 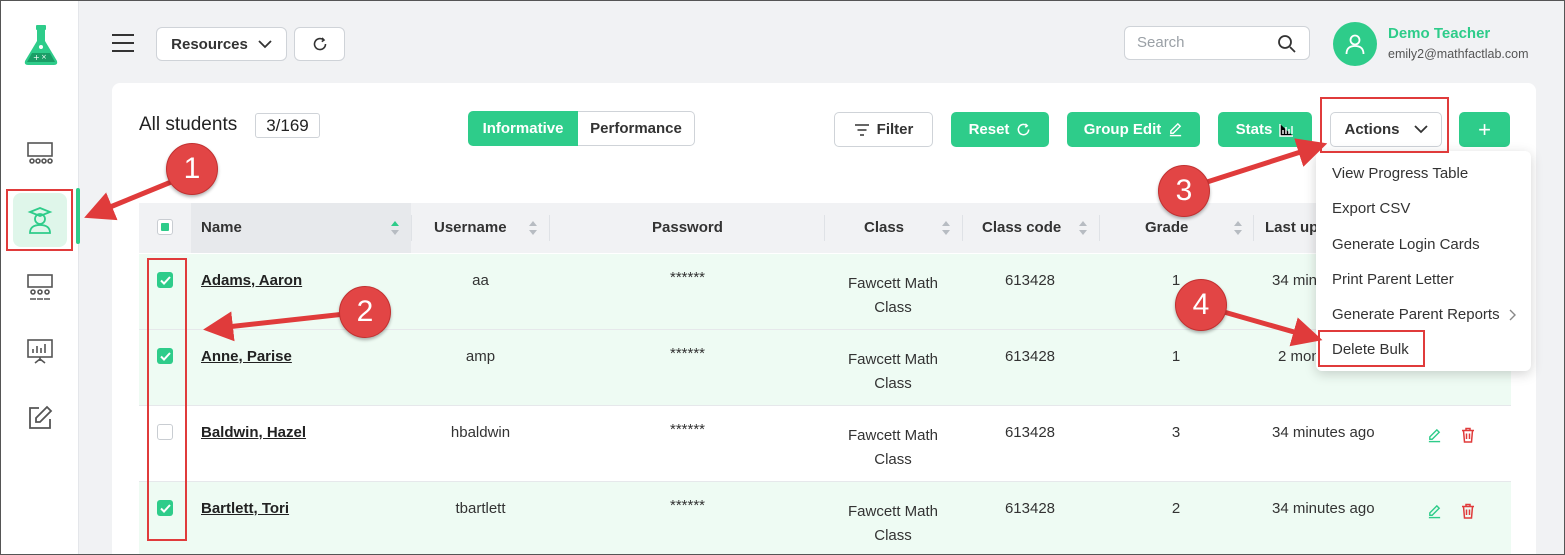 What do you see at coordinates (1021, 227) in the screenshot?
I see `col-header-class-code: Class code` at bounding box center [1021, 227].